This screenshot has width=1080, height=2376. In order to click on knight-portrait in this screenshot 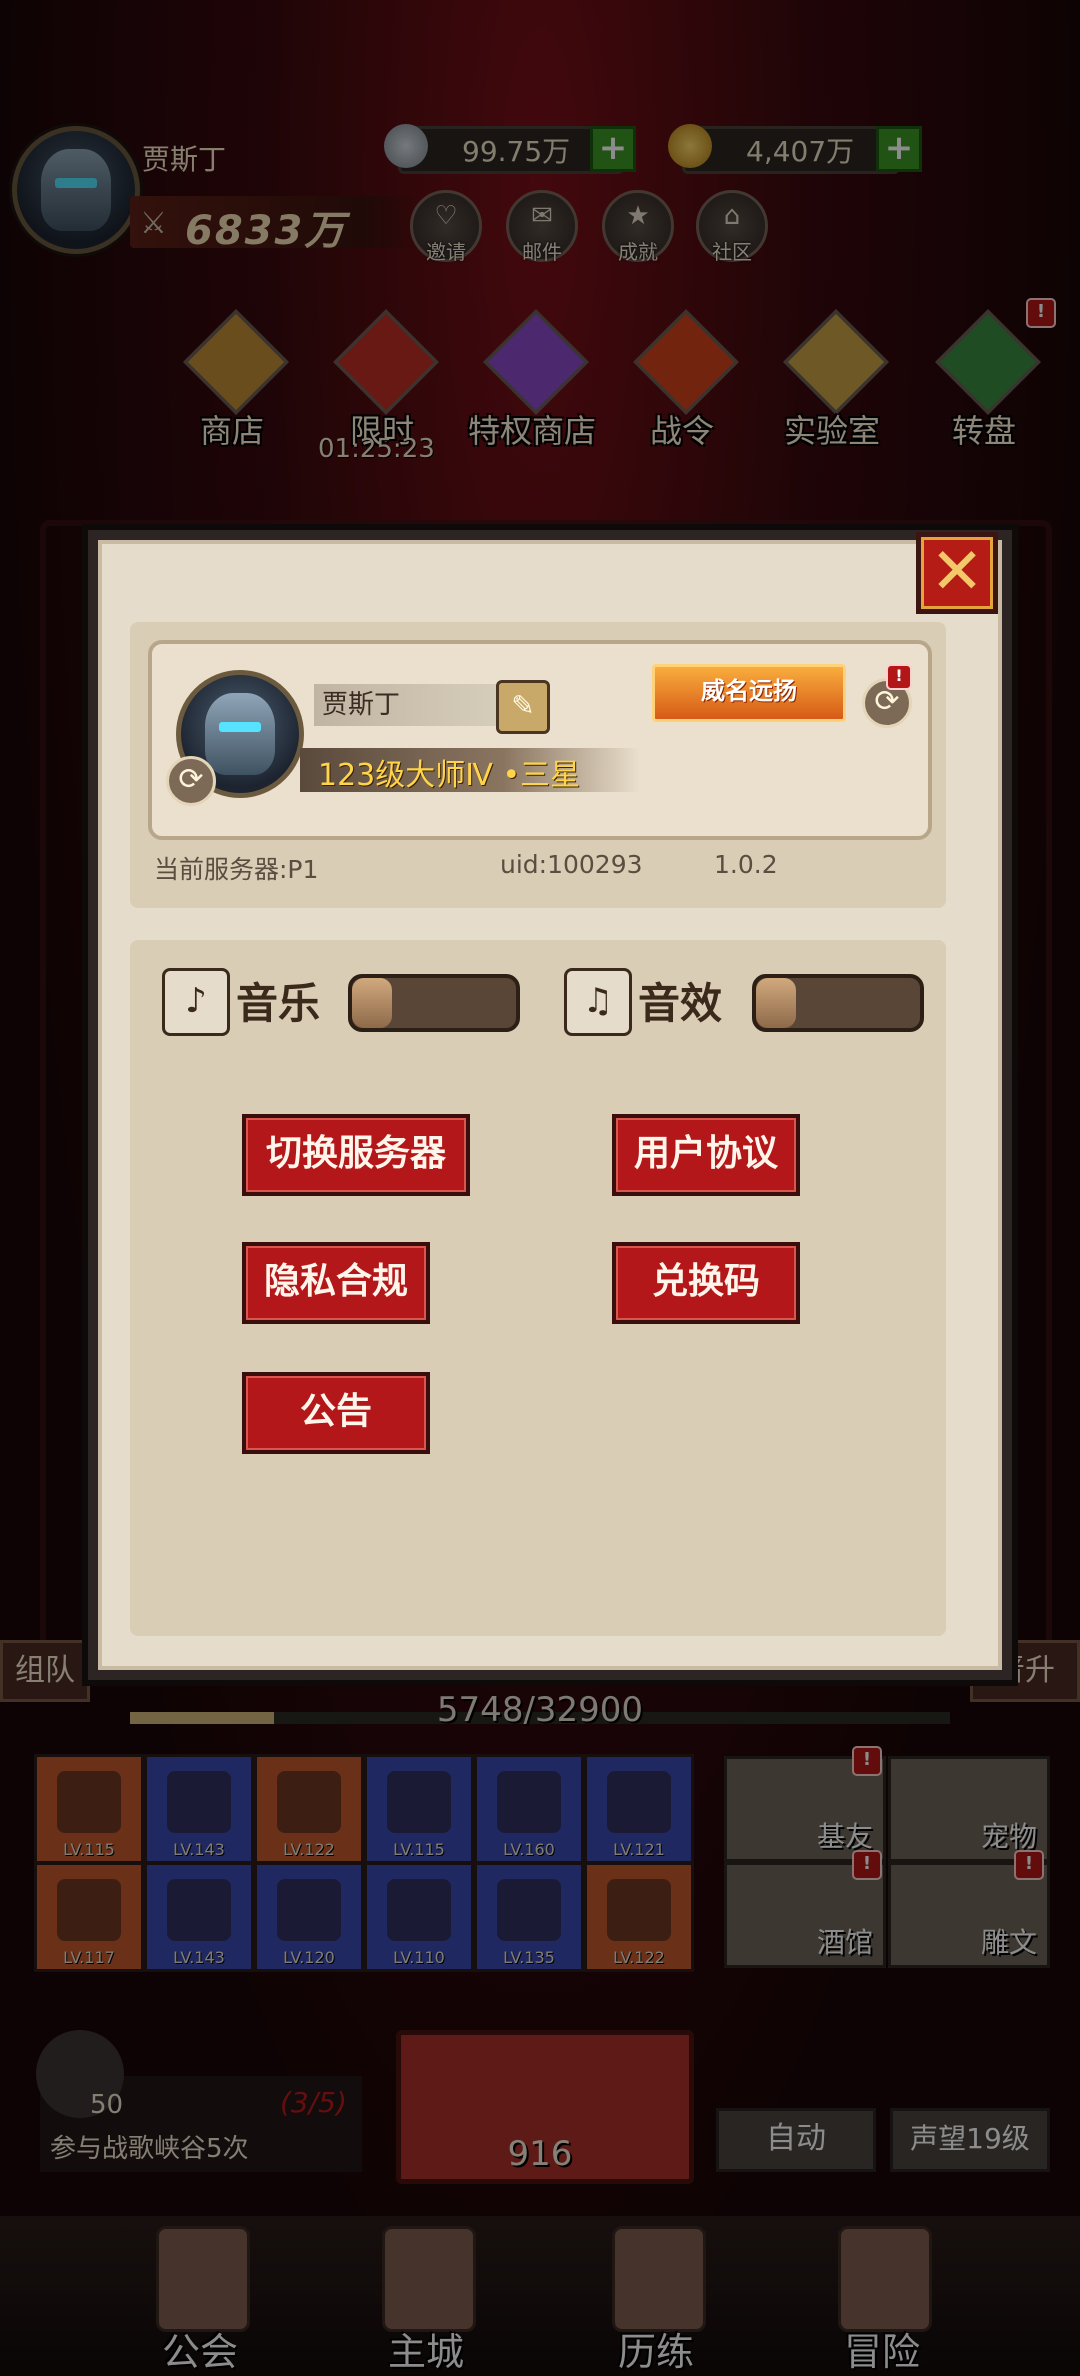, I will do `click(240, 734)`.